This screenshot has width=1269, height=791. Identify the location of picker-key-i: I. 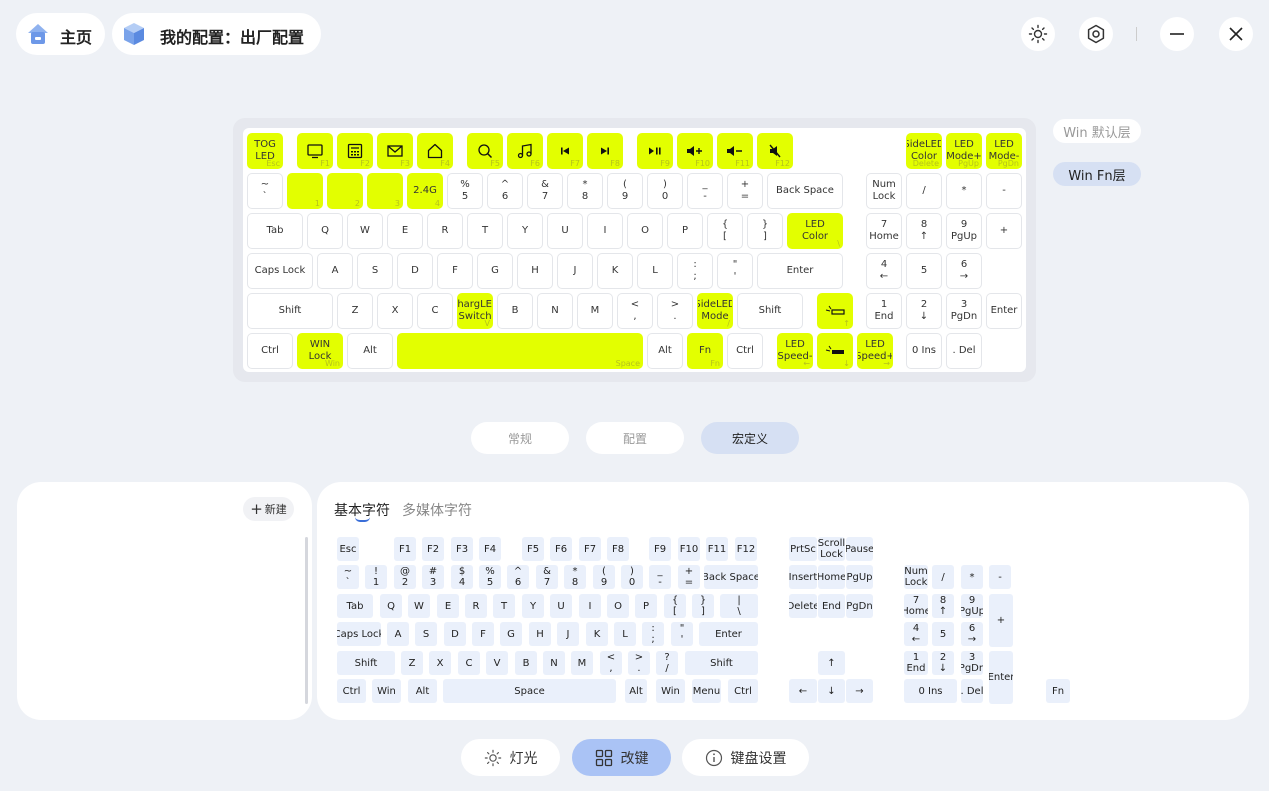
(590, 606).